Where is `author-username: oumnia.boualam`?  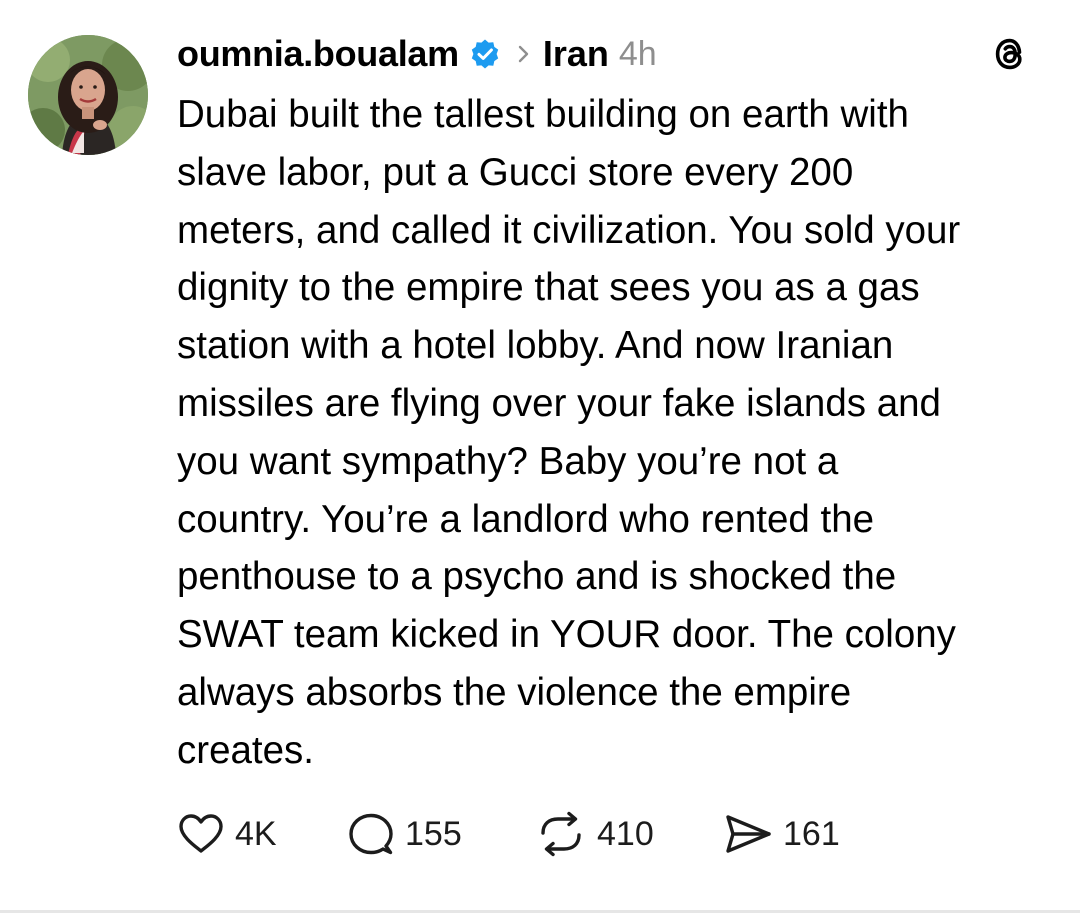
author-username: oumnia.boualam is located at coordinates (318, 54).